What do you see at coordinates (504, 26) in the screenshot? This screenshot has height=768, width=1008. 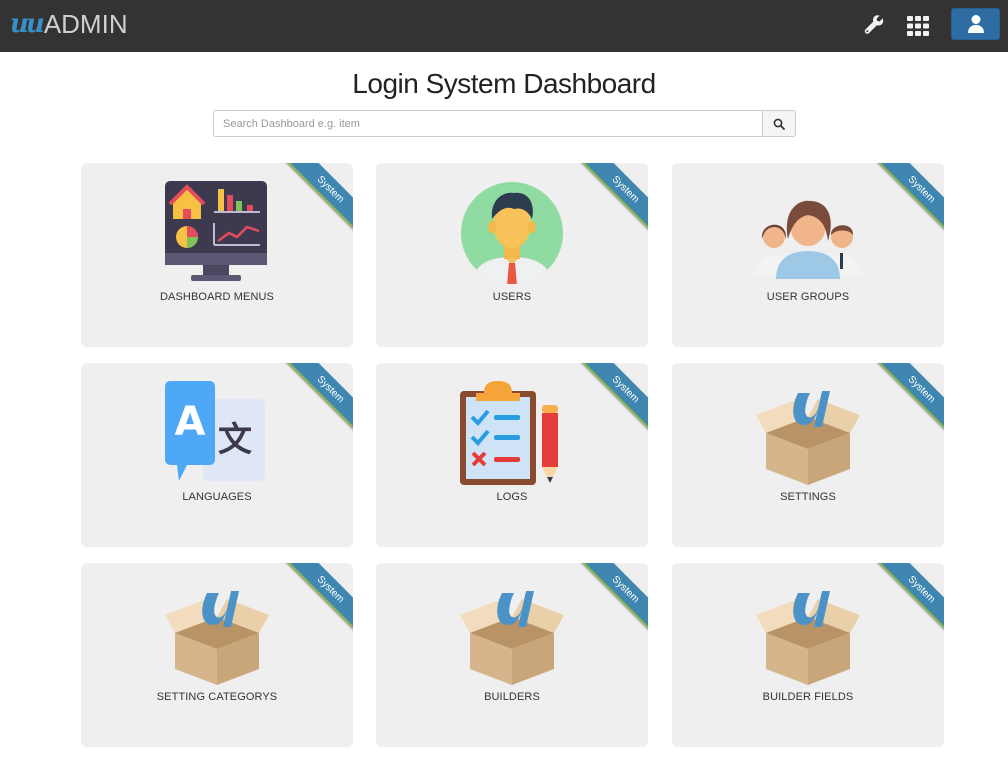 I see `top-navbar: uu ADMIN` at bounding box center [504, 26].